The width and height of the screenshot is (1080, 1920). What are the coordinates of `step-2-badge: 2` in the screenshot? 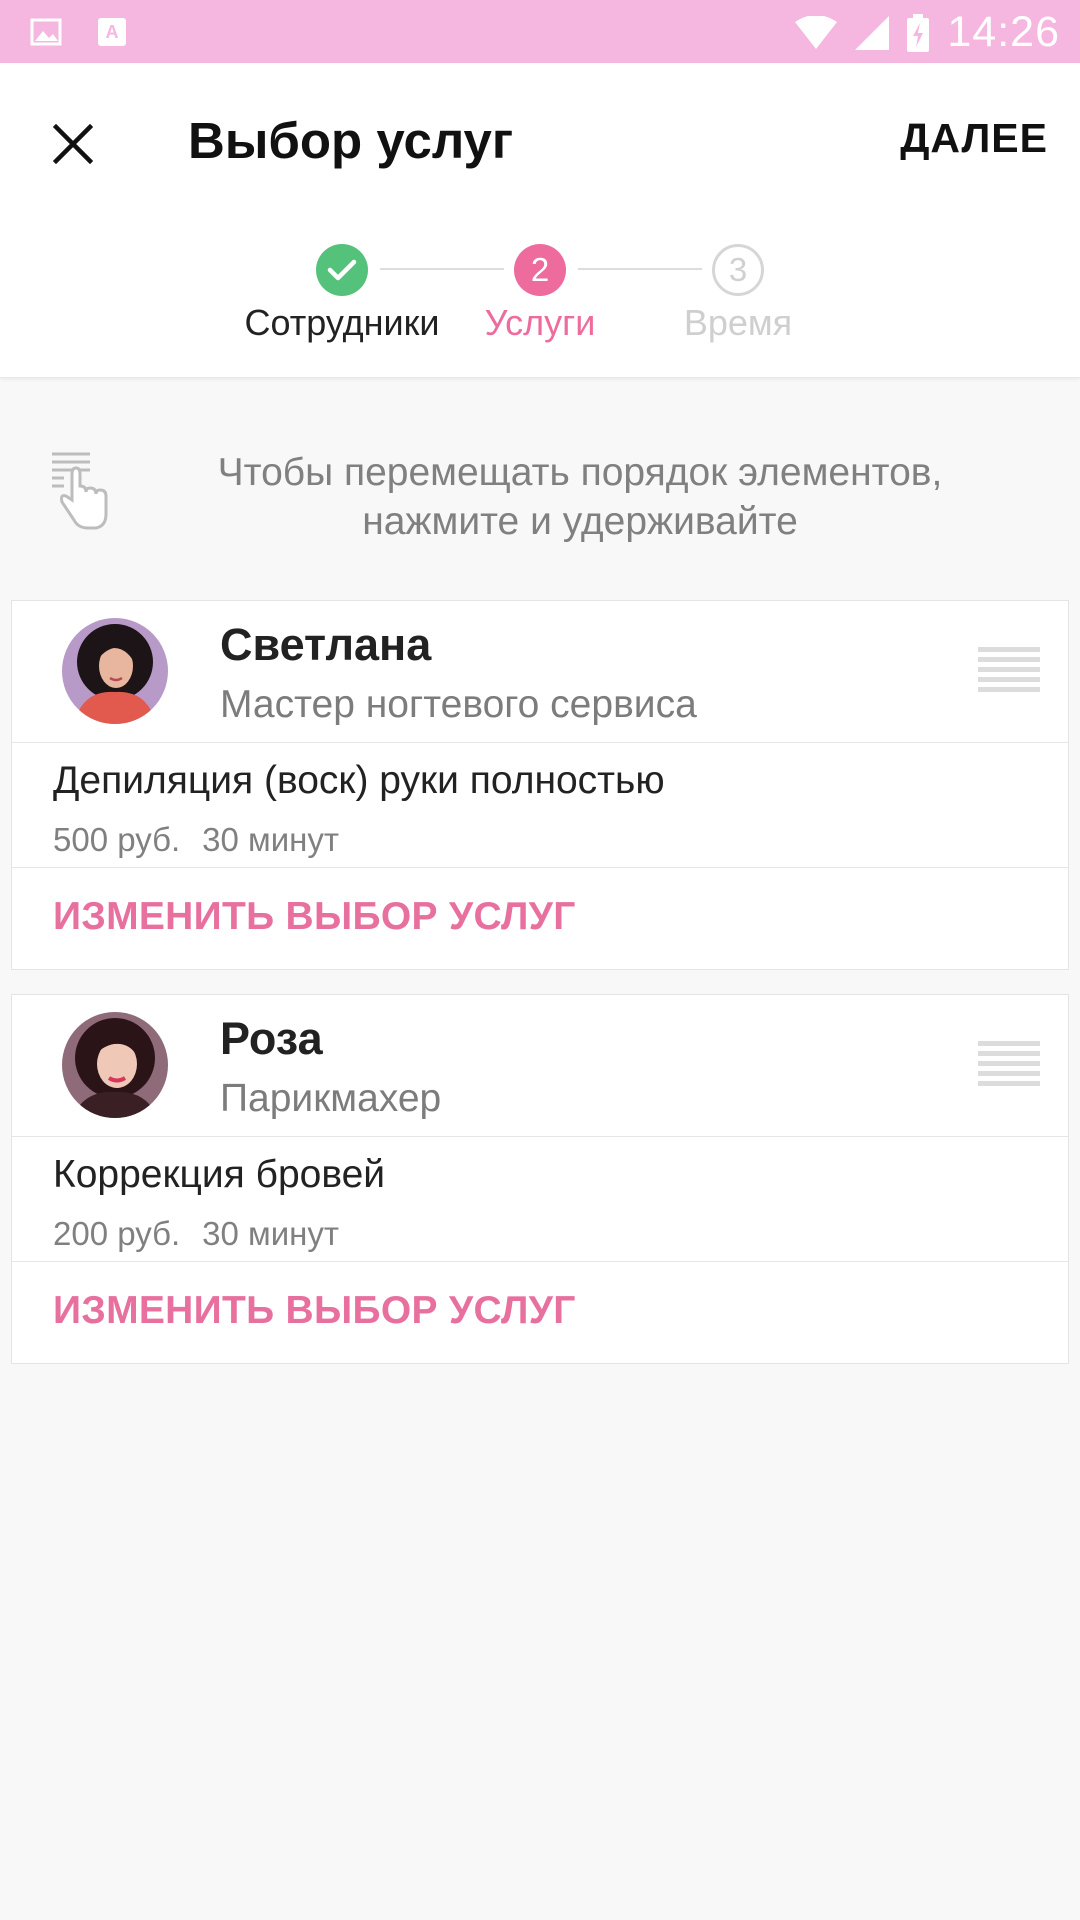 It's located at (540, 270).